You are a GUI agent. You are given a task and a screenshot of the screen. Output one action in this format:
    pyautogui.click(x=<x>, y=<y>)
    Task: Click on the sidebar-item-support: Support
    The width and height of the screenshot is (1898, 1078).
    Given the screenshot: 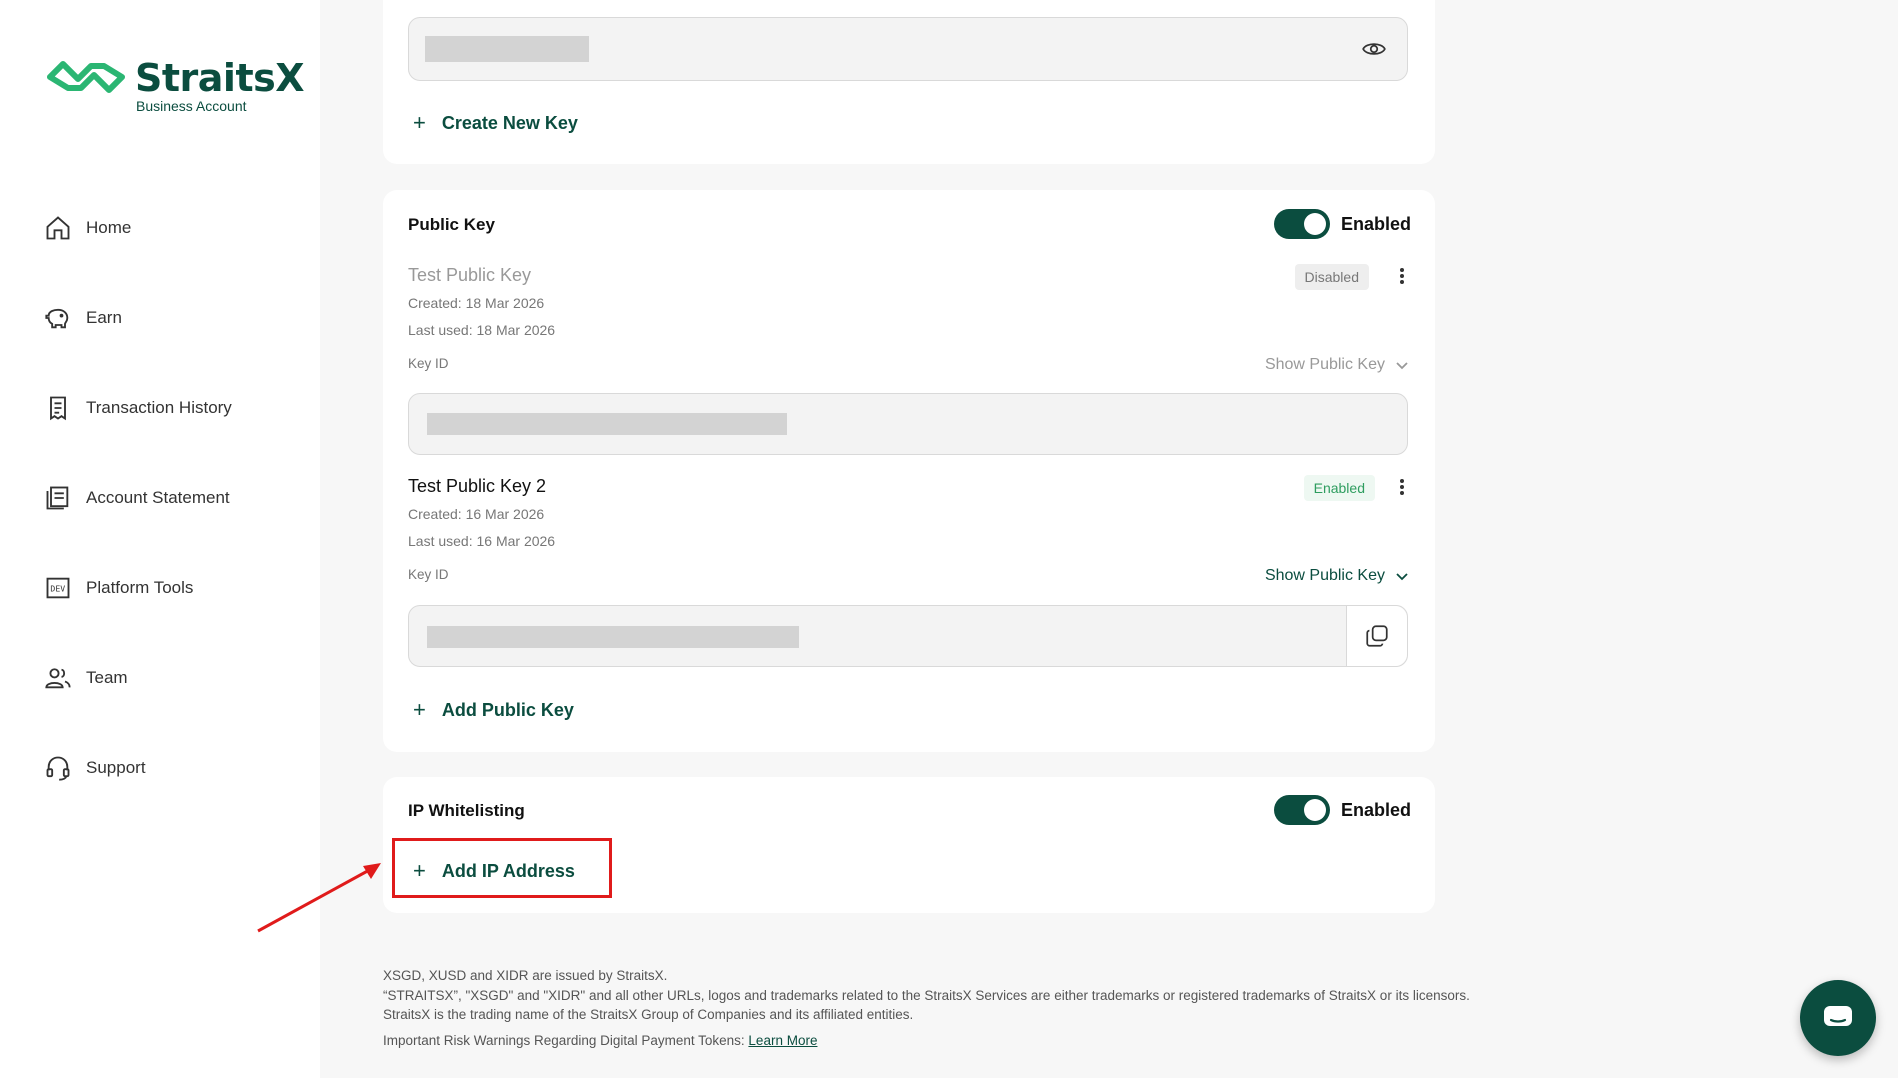 What is the action you would take?
    pyautogui.click(x=138, y=768)
    